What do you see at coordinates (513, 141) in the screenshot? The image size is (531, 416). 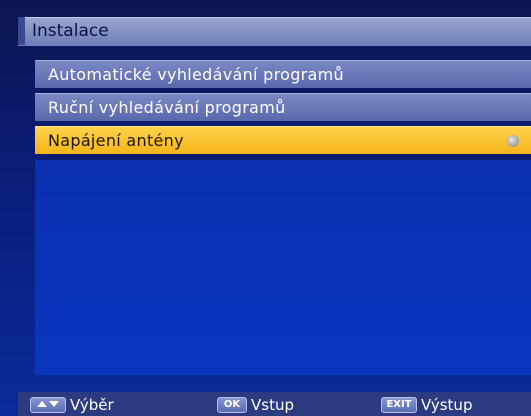 I see `submenu-arrow-icon` at bounding box center [513, 141].